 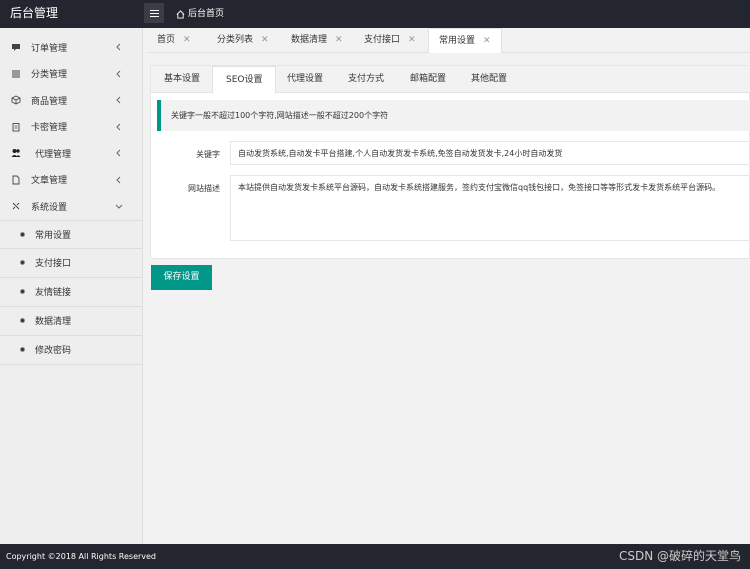 What do you see at coordinates (204, 188) in the screenshot?
I see `description-label: 网站描述` at bounding box center [204, 188].